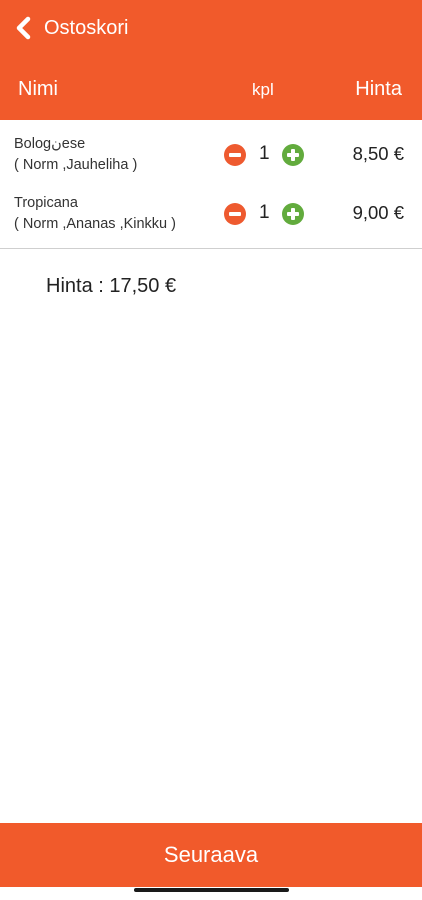 The image size is (422, 900). I want to click on column-name-header: Nimi, so click(38, 89).